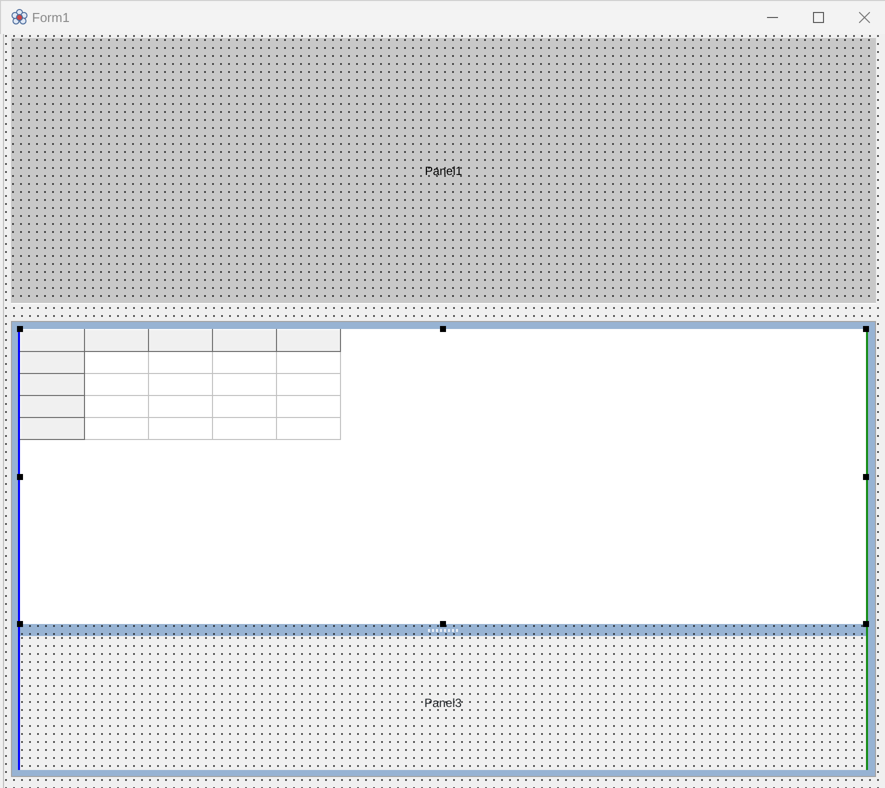 This screenshot has height=788, width=885. I want to click on window-title: Form1, so click(51, 17).